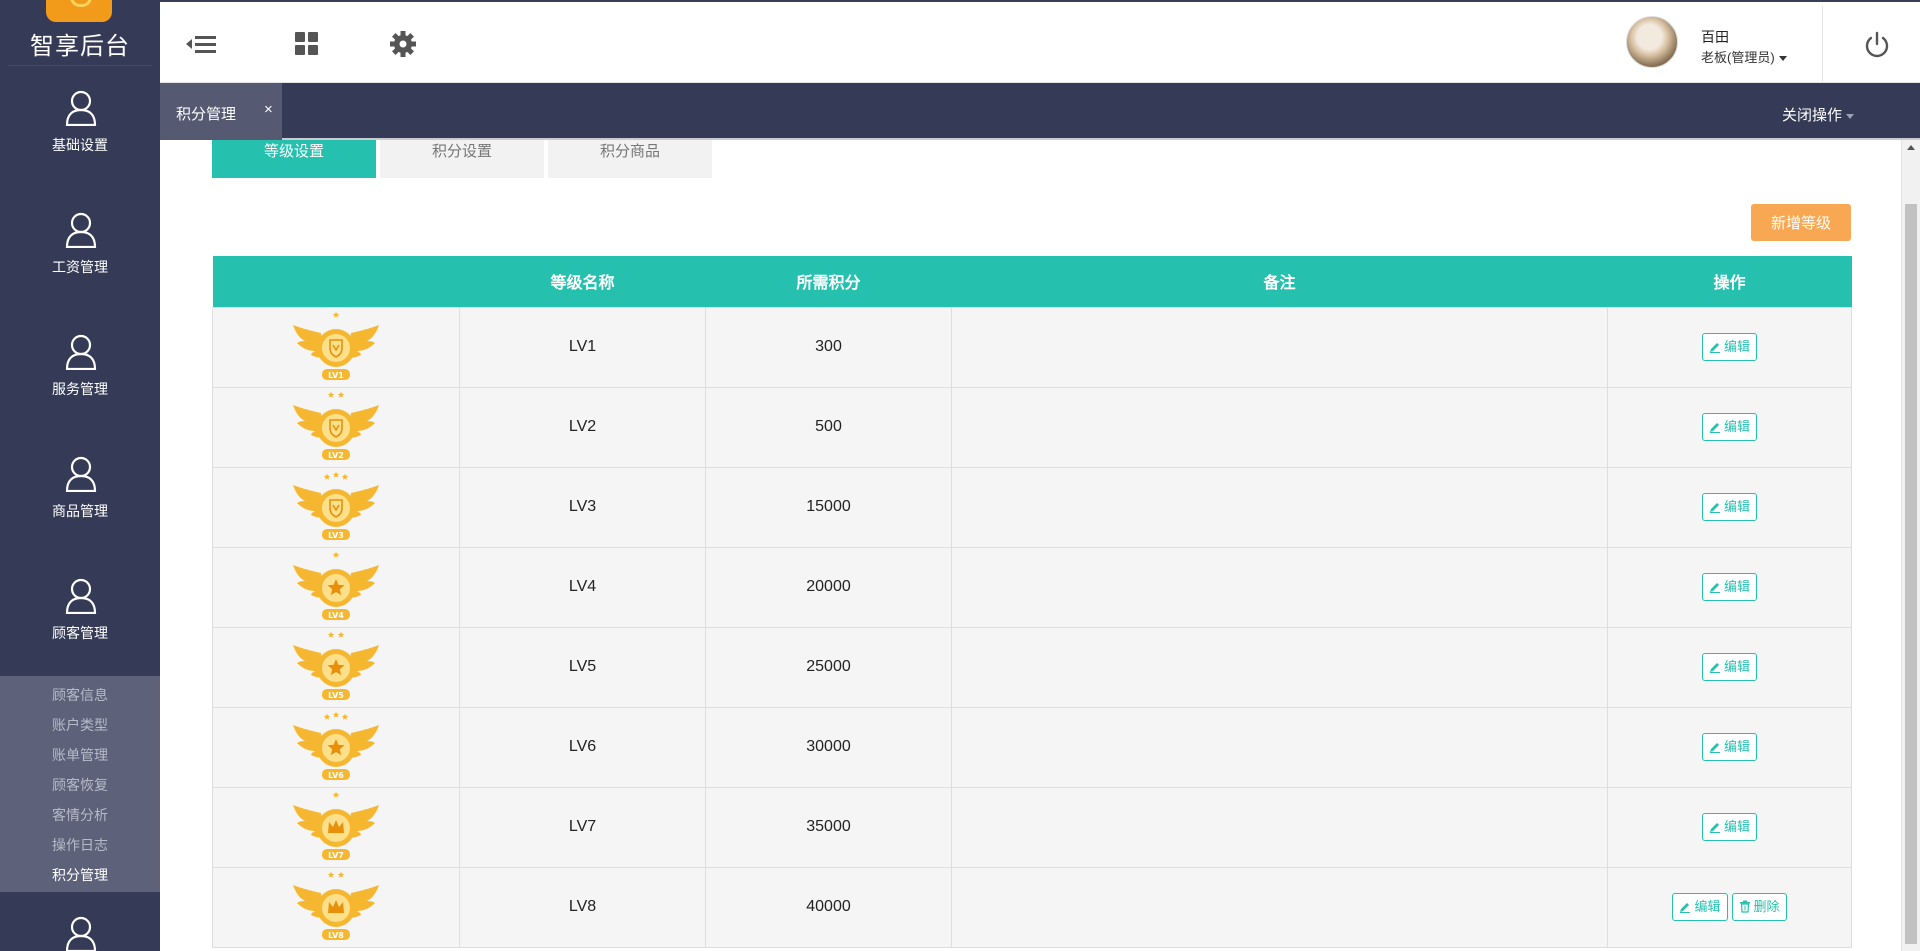  I want to click on close-operations-label: 关闭操作, so click(1812, 115).